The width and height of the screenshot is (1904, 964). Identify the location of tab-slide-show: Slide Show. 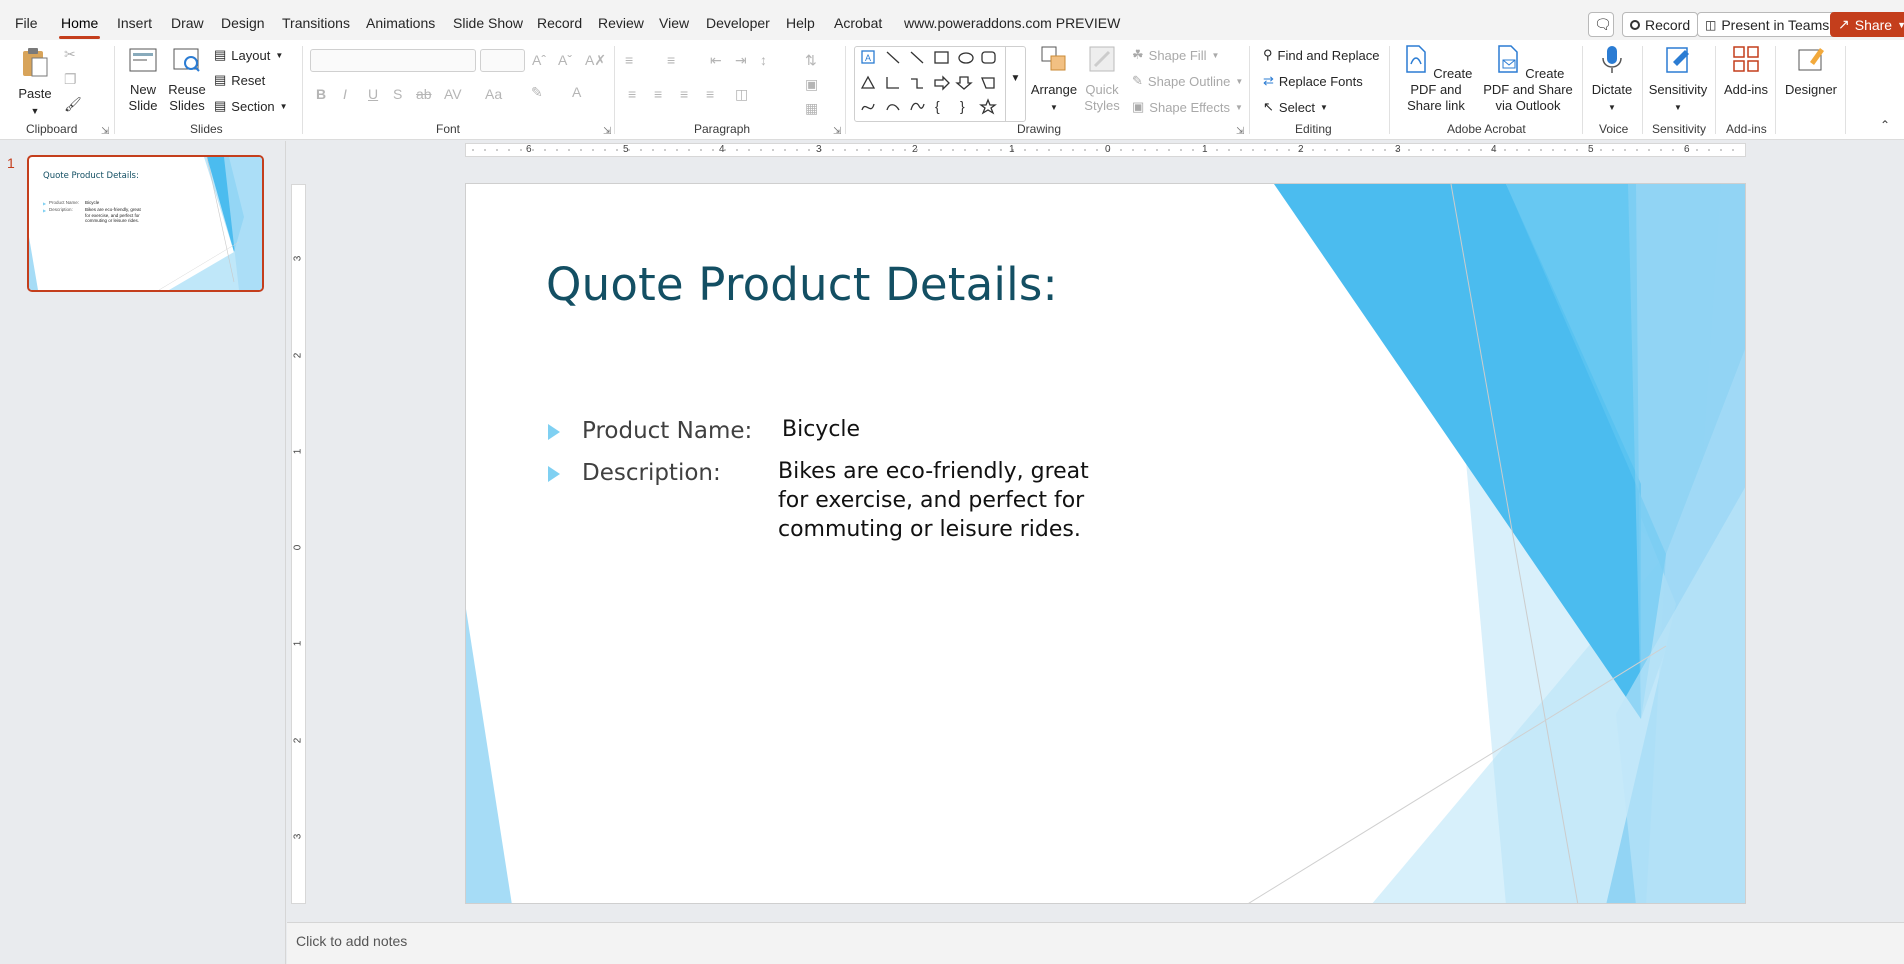
(488, 23).